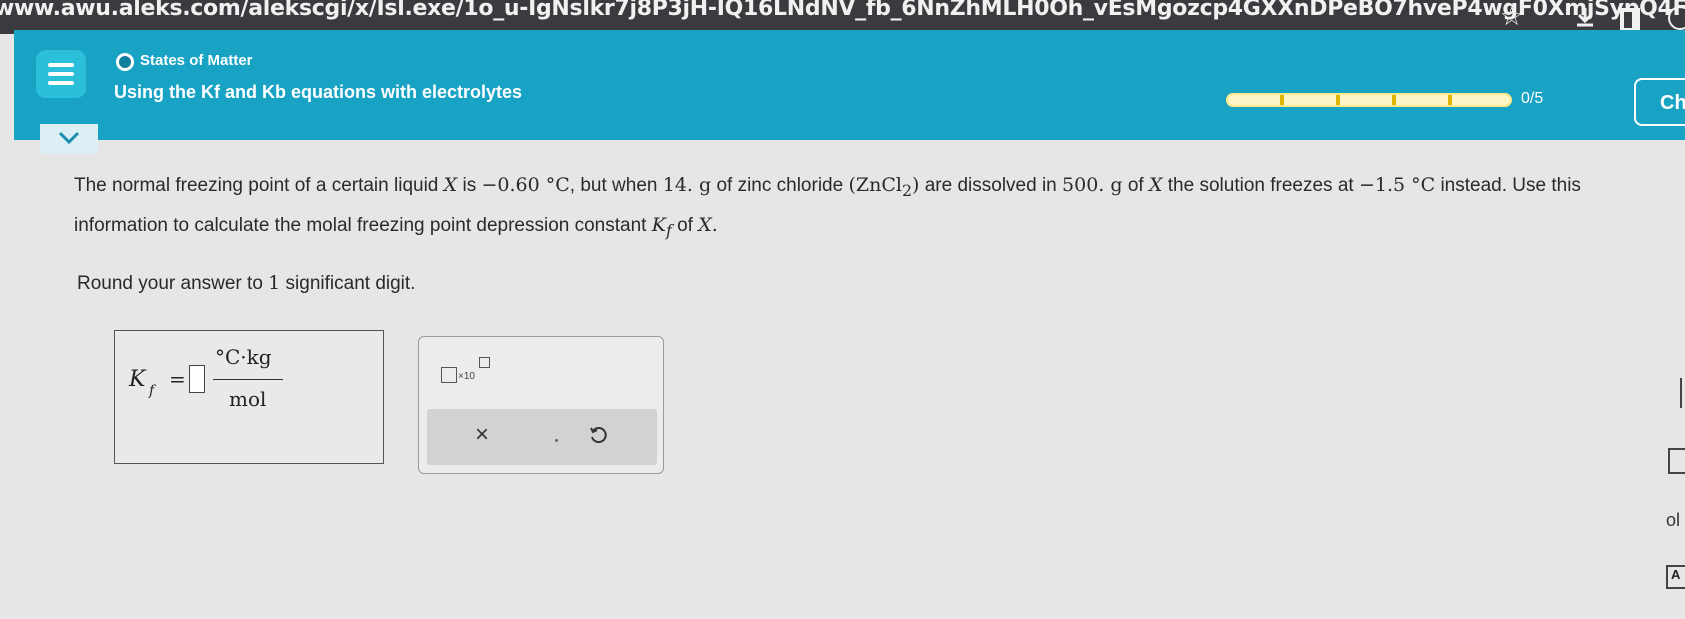 The height and width of the screenshot is (619, 1685). What do you see at coordinates (274, 283) in the screenshot?
I see `sig-digit-count: 1` at bounding box center [274, 283].